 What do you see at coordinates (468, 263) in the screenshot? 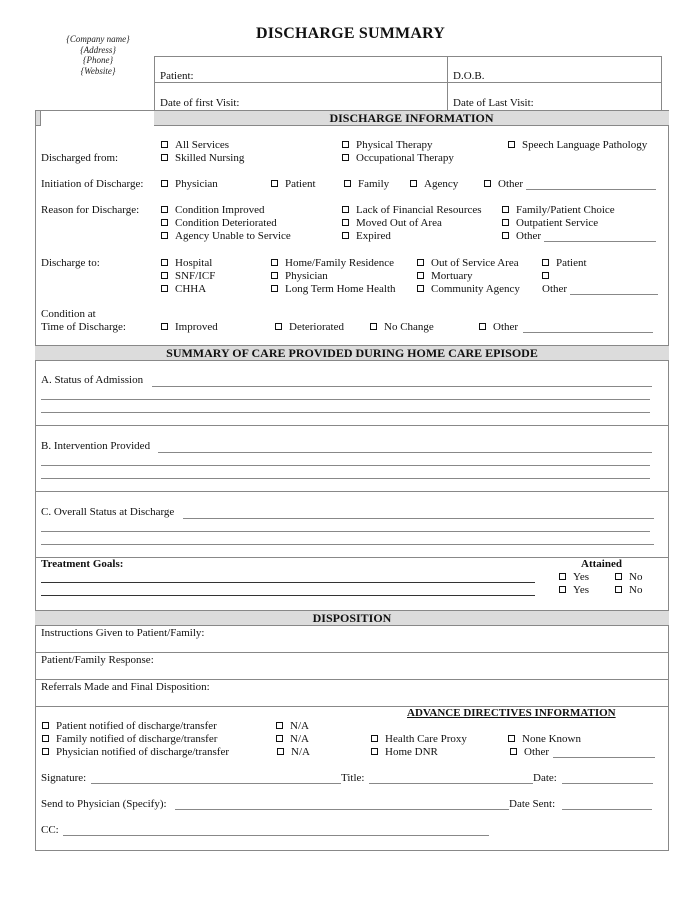
I see `checkbox-out-of-service-area: Out of Service Area` at bounding box center [468, 263].